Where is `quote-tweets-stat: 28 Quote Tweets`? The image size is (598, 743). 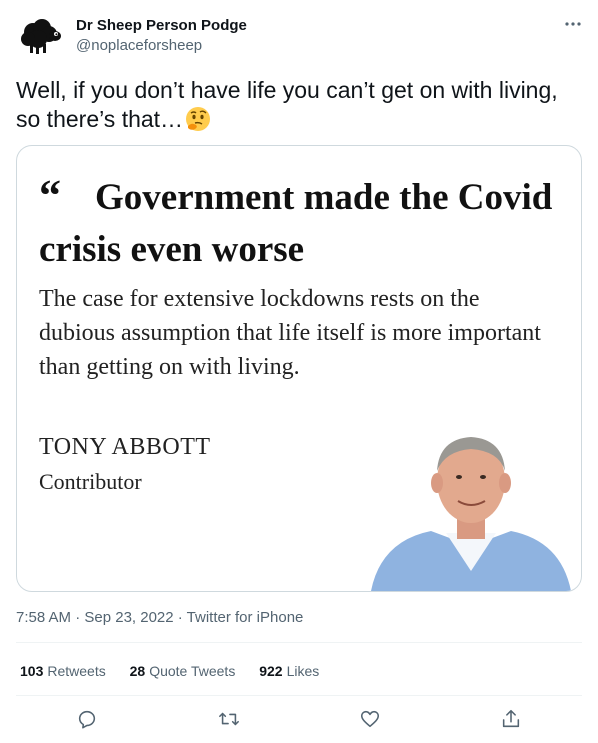
quote-tweets-stat: 28 Quote Tweets is located at coordinates (183, 671).